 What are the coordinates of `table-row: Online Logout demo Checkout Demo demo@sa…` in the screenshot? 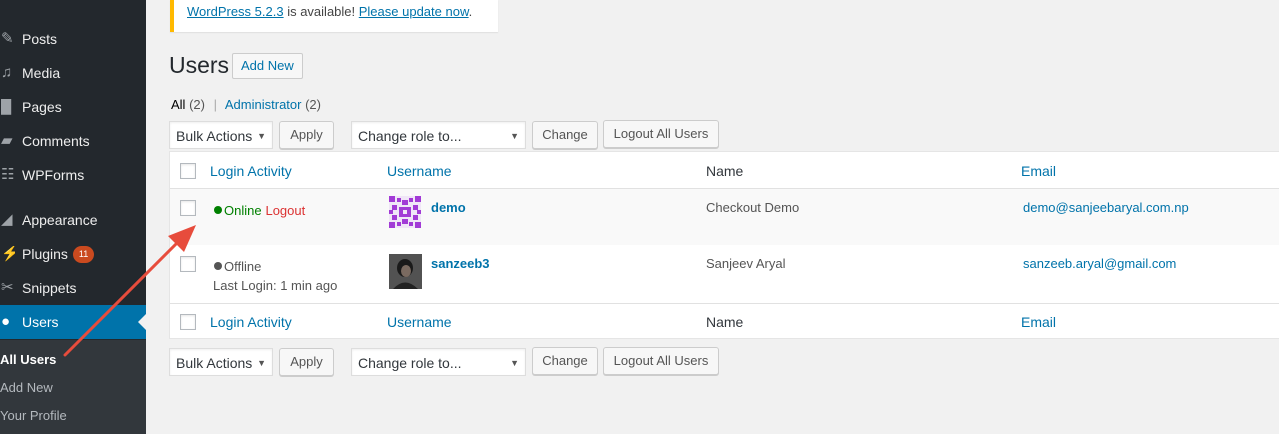 It's located at (724, 217).